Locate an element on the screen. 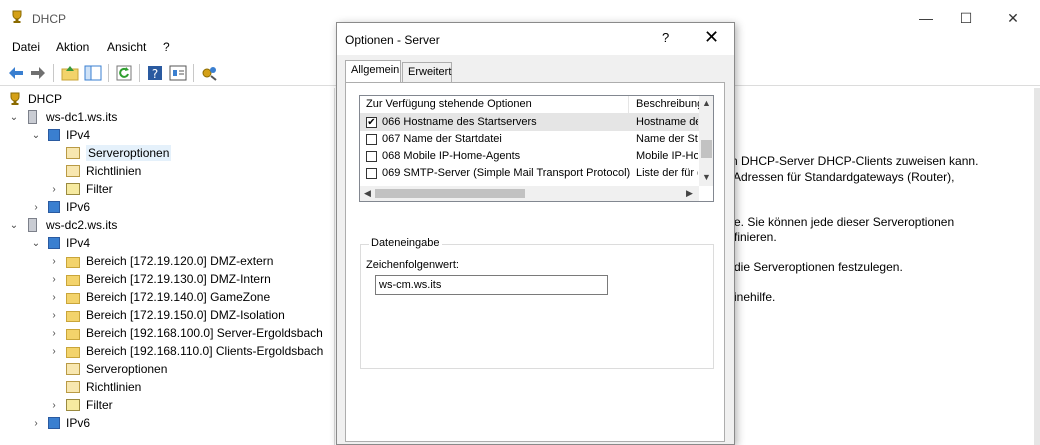 This screenshot has height=445, width=1040. tree-label: DHCP is located at coordinates (45, 99).